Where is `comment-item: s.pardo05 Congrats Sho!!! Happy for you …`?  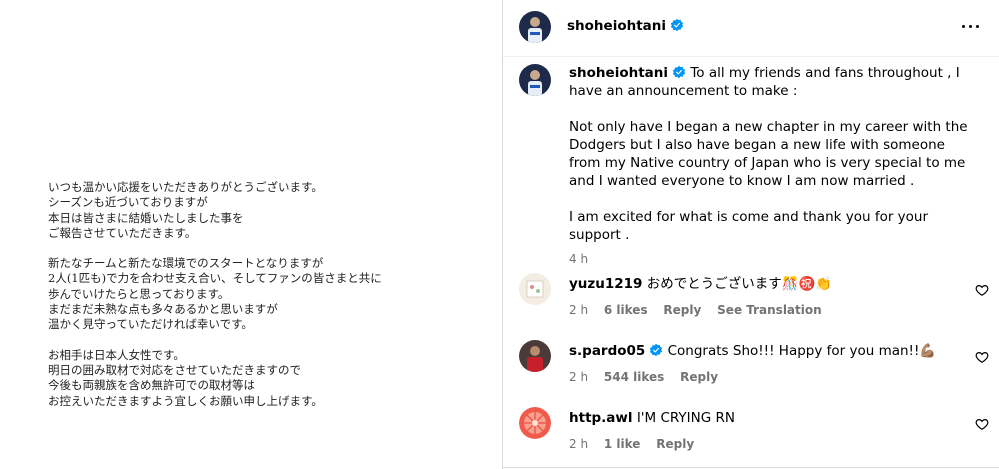
comment-item: s.pardo05 Congrats Sho!!! Happy for you … is located at coordinates (751, 370).